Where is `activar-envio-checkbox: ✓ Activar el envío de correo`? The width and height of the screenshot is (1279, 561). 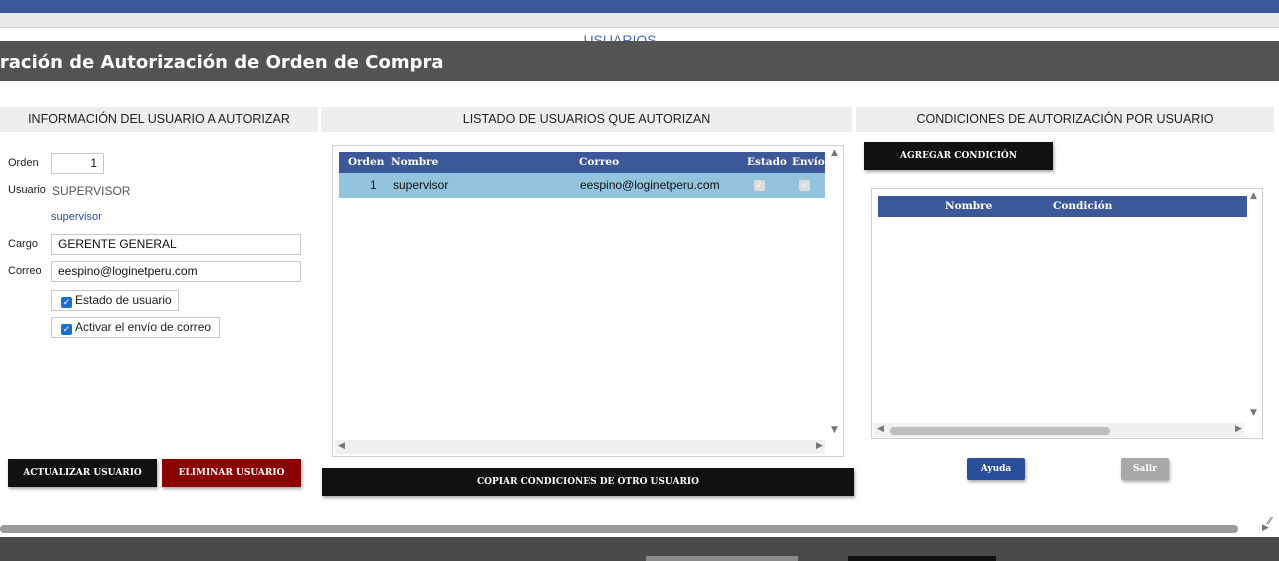
activar-envio-checkbox: ✓ Activar el envío de correo is located at coordinates (135, 327).